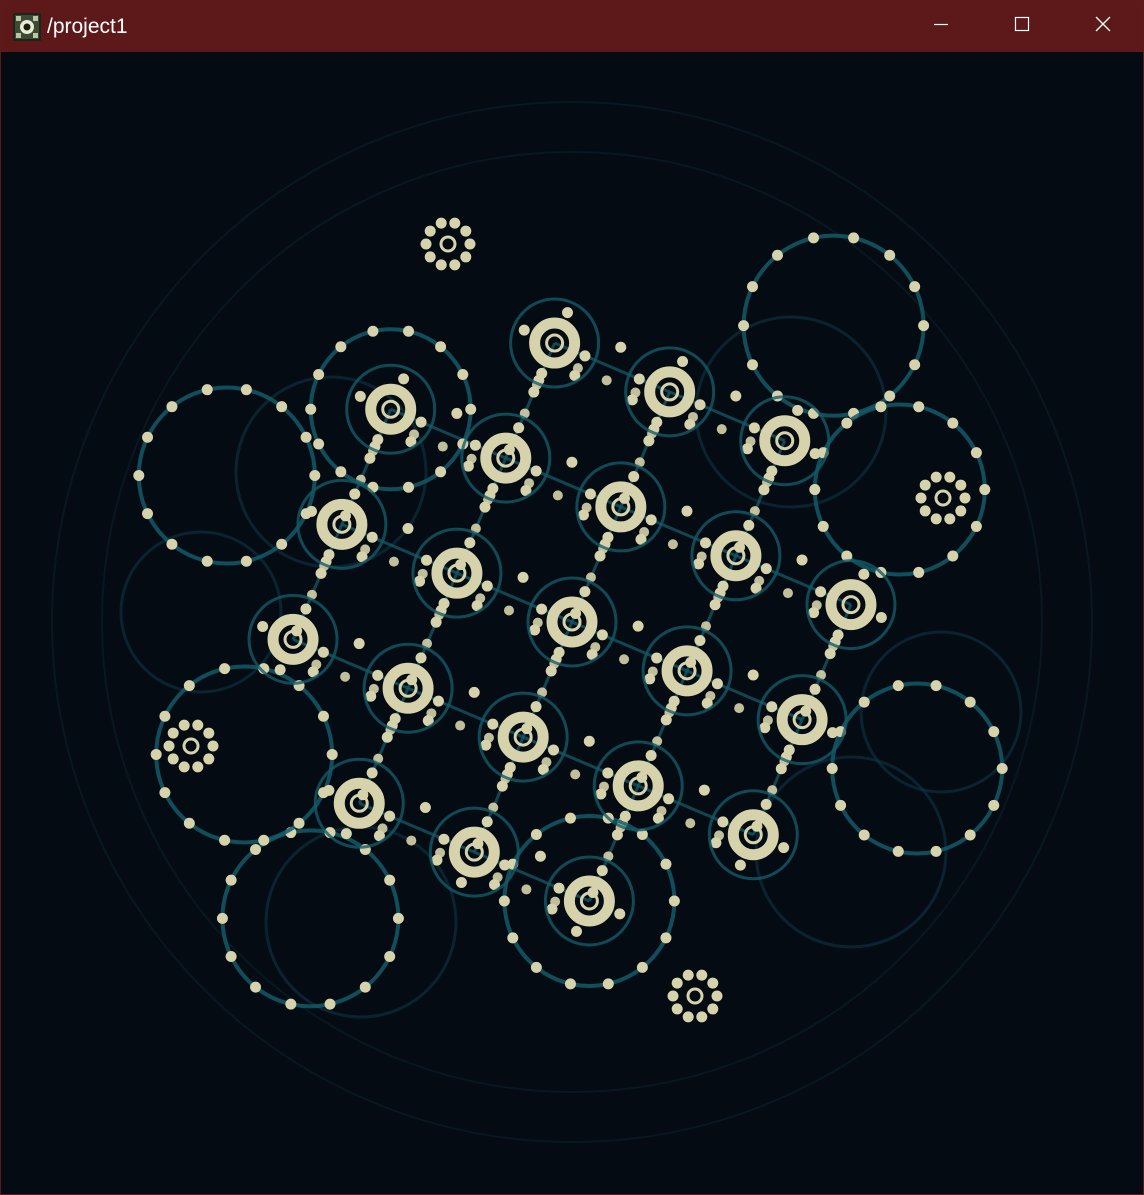  I want to click on minimize-icon, so click(941, 26).